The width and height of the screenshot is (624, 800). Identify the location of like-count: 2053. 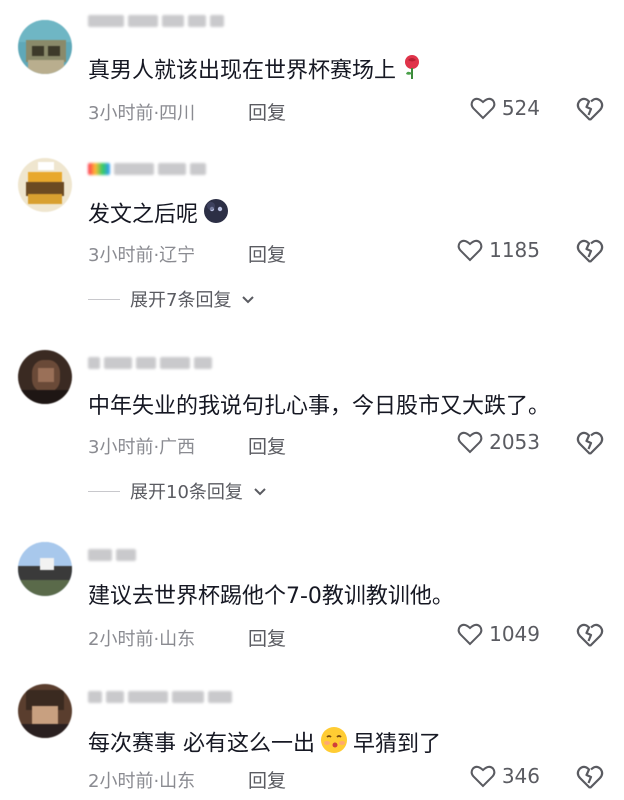
(514, 442).